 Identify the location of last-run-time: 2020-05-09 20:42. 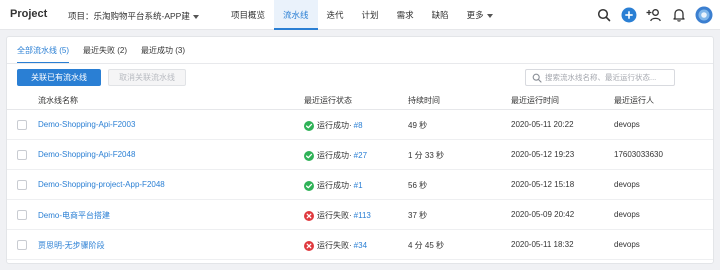
(543, 214).